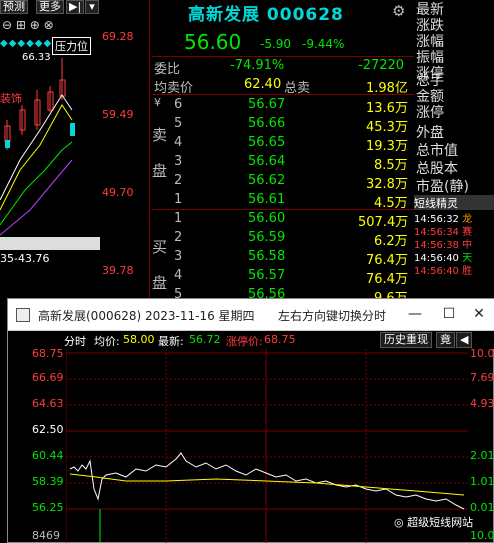  I want to click on chart-divider-bar, so click(50, 243).